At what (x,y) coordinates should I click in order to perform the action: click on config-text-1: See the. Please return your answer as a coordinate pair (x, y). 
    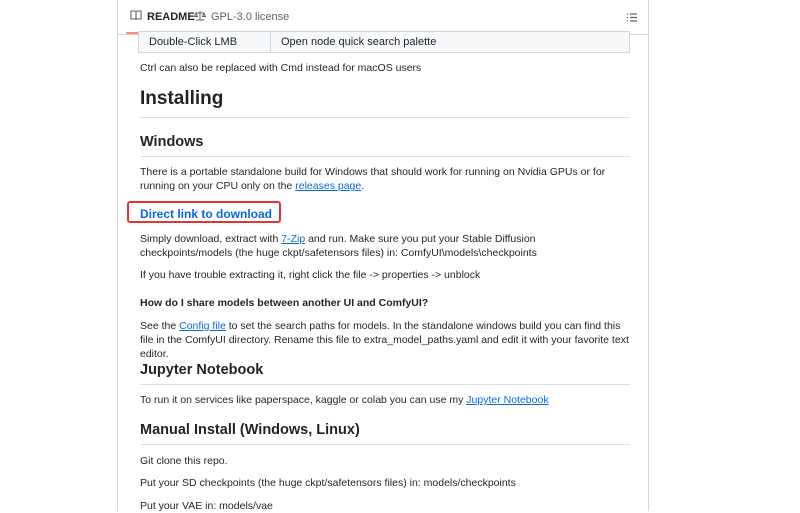
    Looking at the image, I should click on (160, 326).